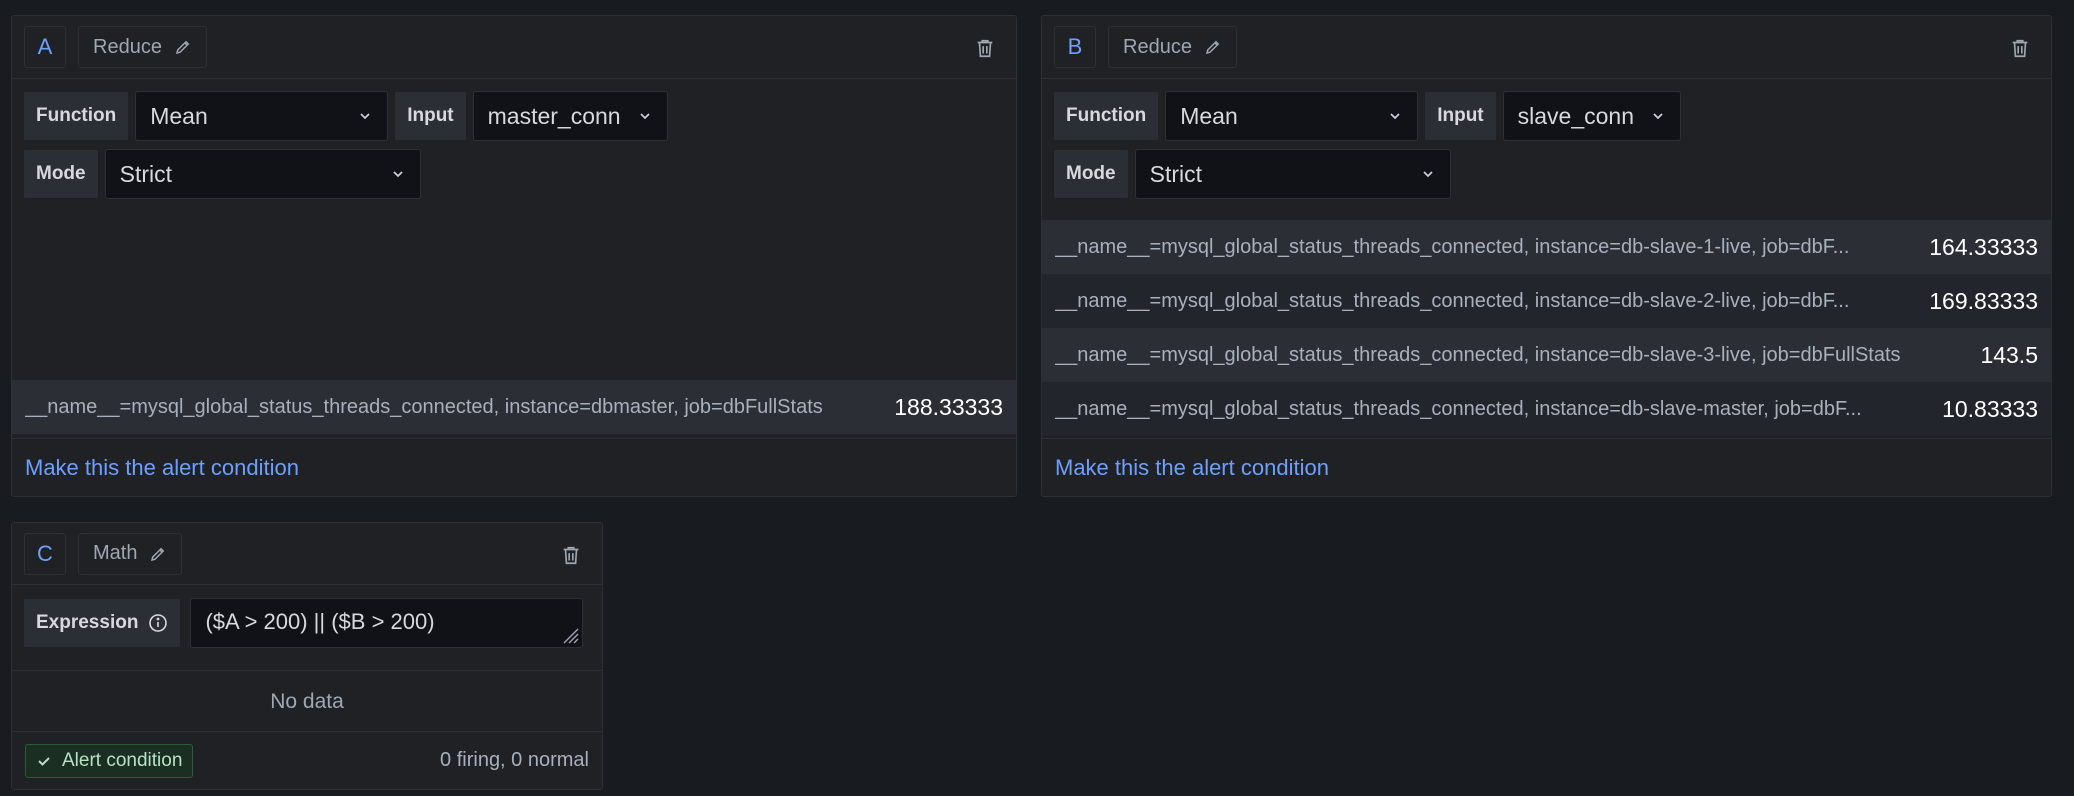 This screenshot has height=796, width=2074. I want to click on alert-condition-label: Alert condition, so click(122, 760).